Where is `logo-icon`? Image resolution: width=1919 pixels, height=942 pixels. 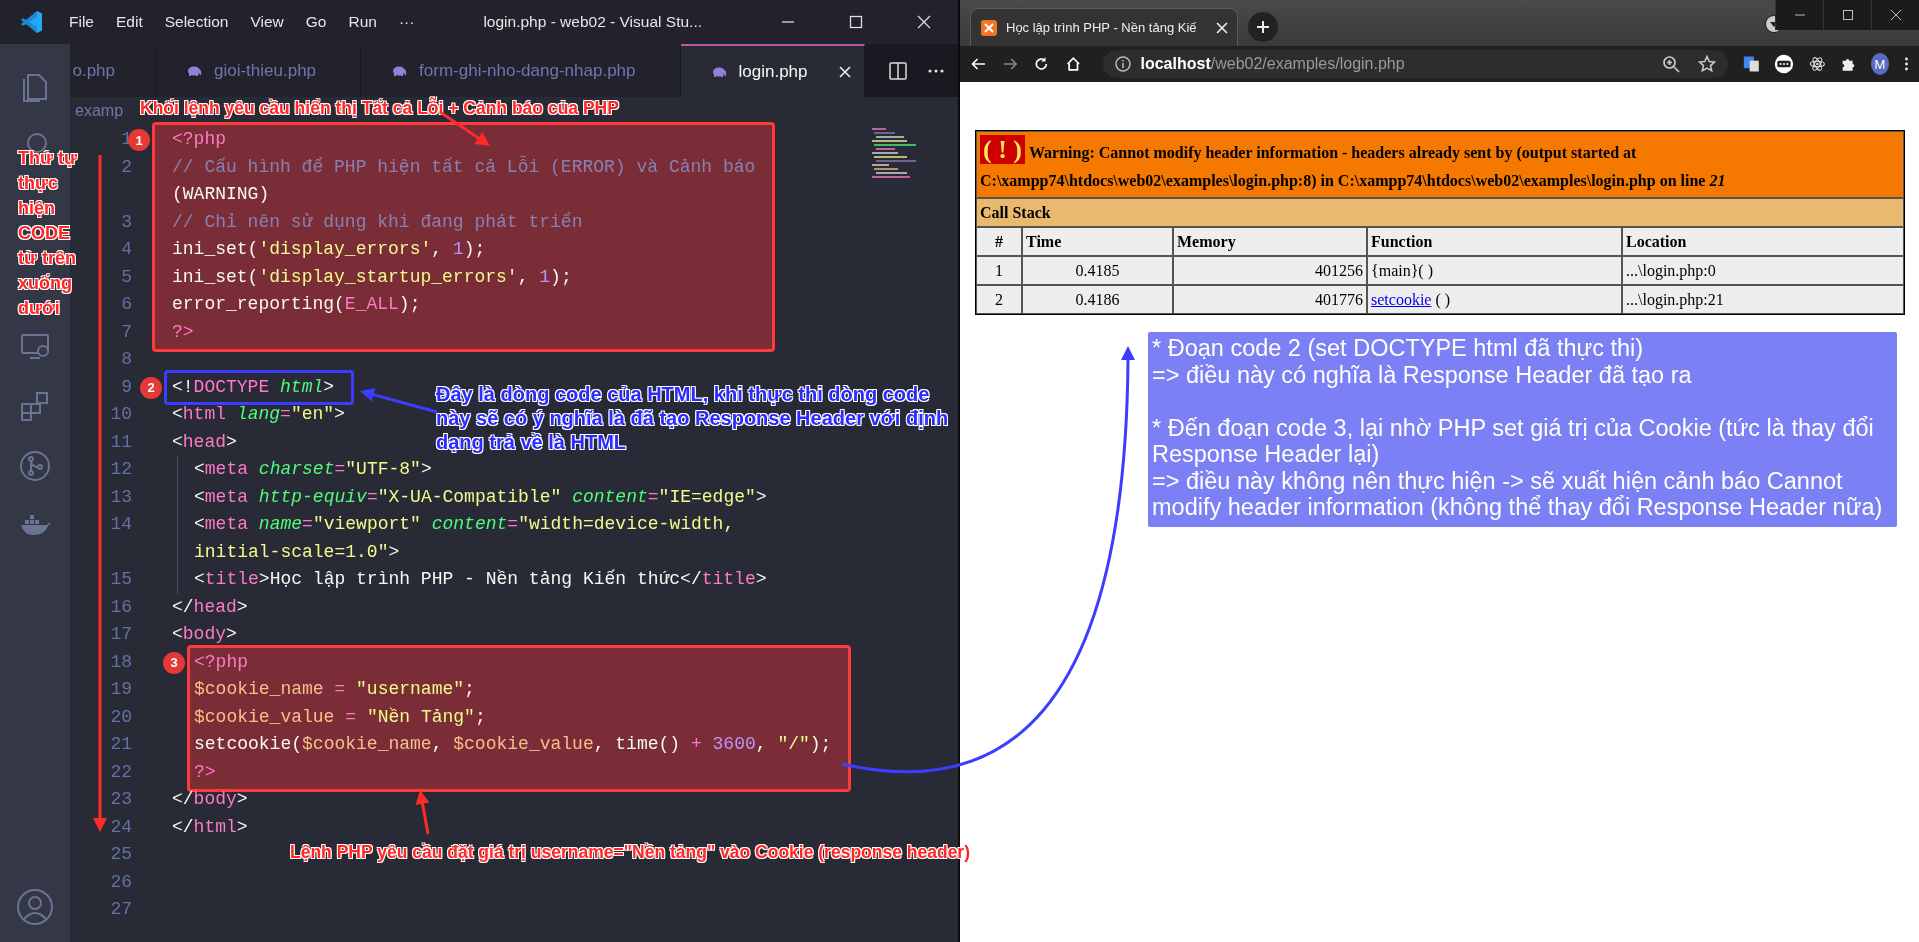 logo-icon is located at coordinates (989, 27).